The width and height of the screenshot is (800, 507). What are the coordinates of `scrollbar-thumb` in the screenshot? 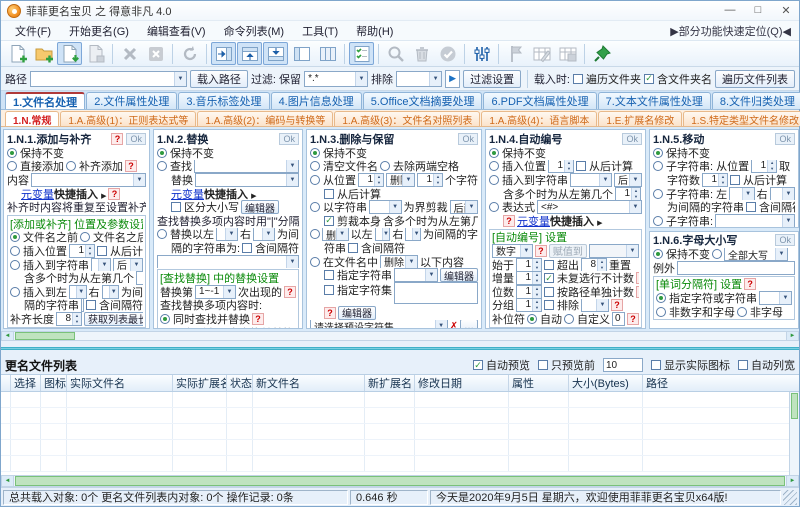 It's located at (45, 336).